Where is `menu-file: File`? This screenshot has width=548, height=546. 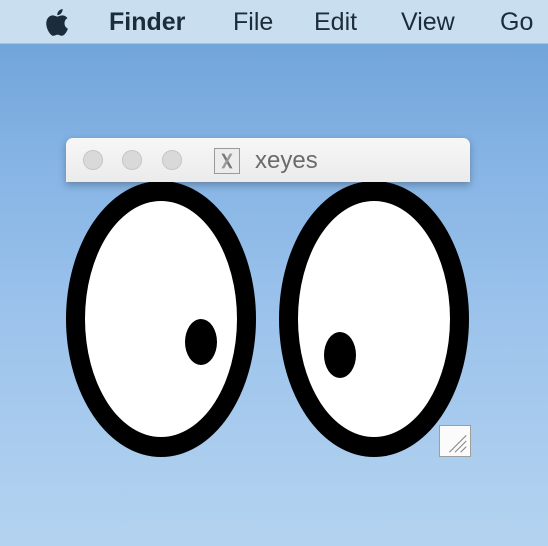
menu-file: File is located at coordinates (253, 22).